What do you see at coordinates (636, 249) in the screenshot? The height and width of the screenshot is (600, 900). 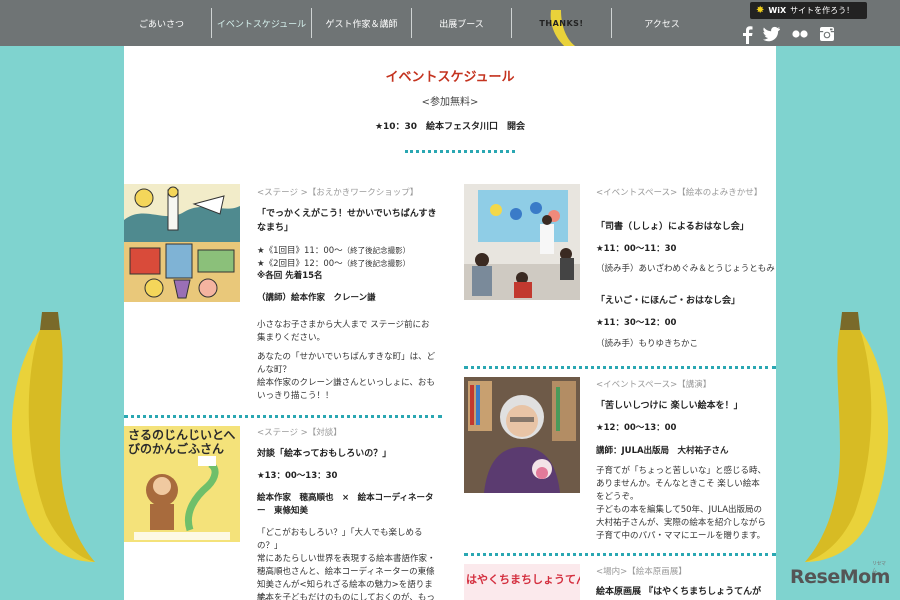 I see `storytime-time-1: ★11：00～11：30` at bounding box center [636, 249].